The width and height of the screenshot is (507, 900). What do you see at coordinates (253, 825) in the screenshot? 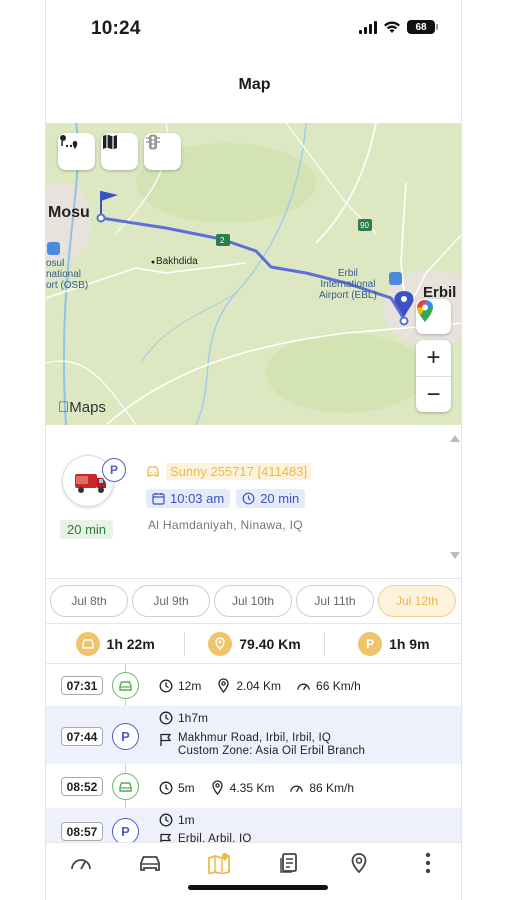
I see `timeline-row: 08:57 P 1m Erbil, Arbil, IQ` at bounding box center [253, 825].